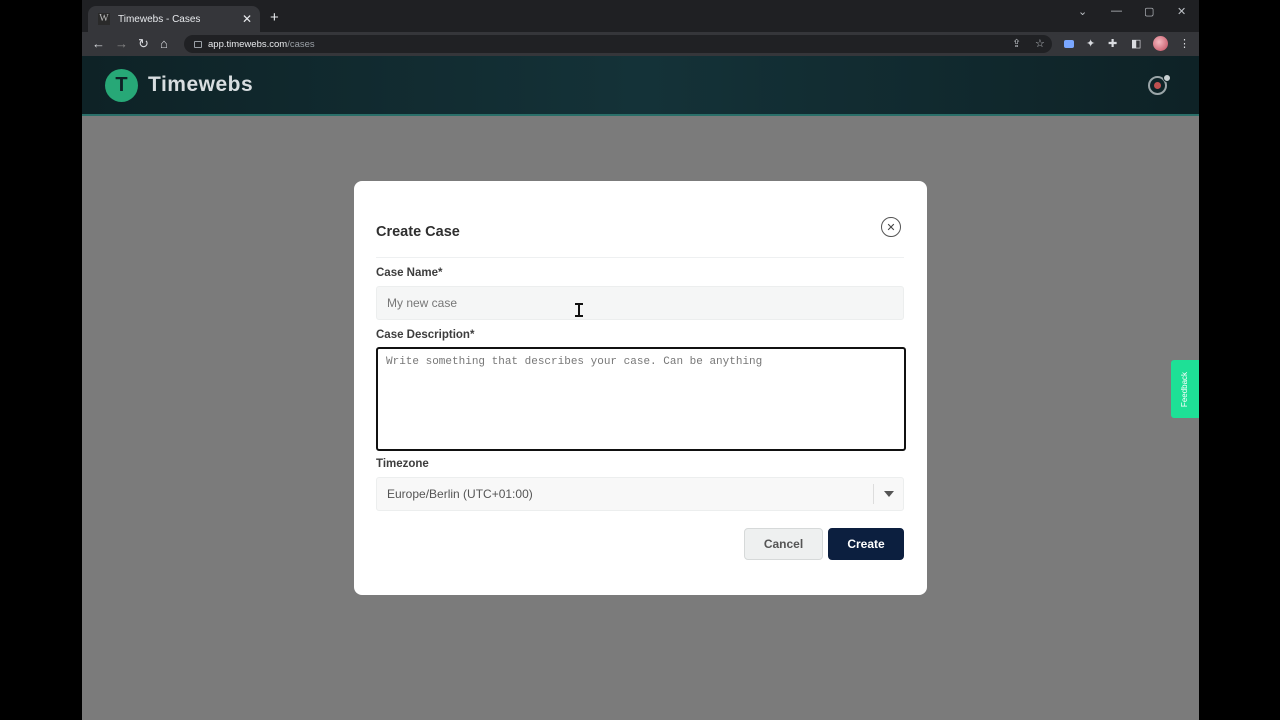 The height and width of the screenshot is (720, 1280). What do you see at coordinates (640, 86) in the screenshot?
I see `app-header: T Timewebs` at bounding box center [640, 86].